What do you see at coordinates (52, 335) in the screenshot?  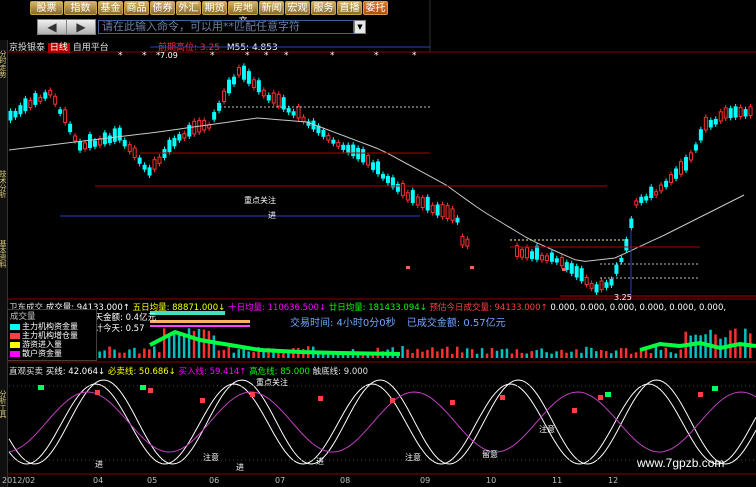 I see `volume-legend: 成交量 主力机构资金量 主力机构增仓量 游资进入量 散户资金量` at bounding box center [52, 335].